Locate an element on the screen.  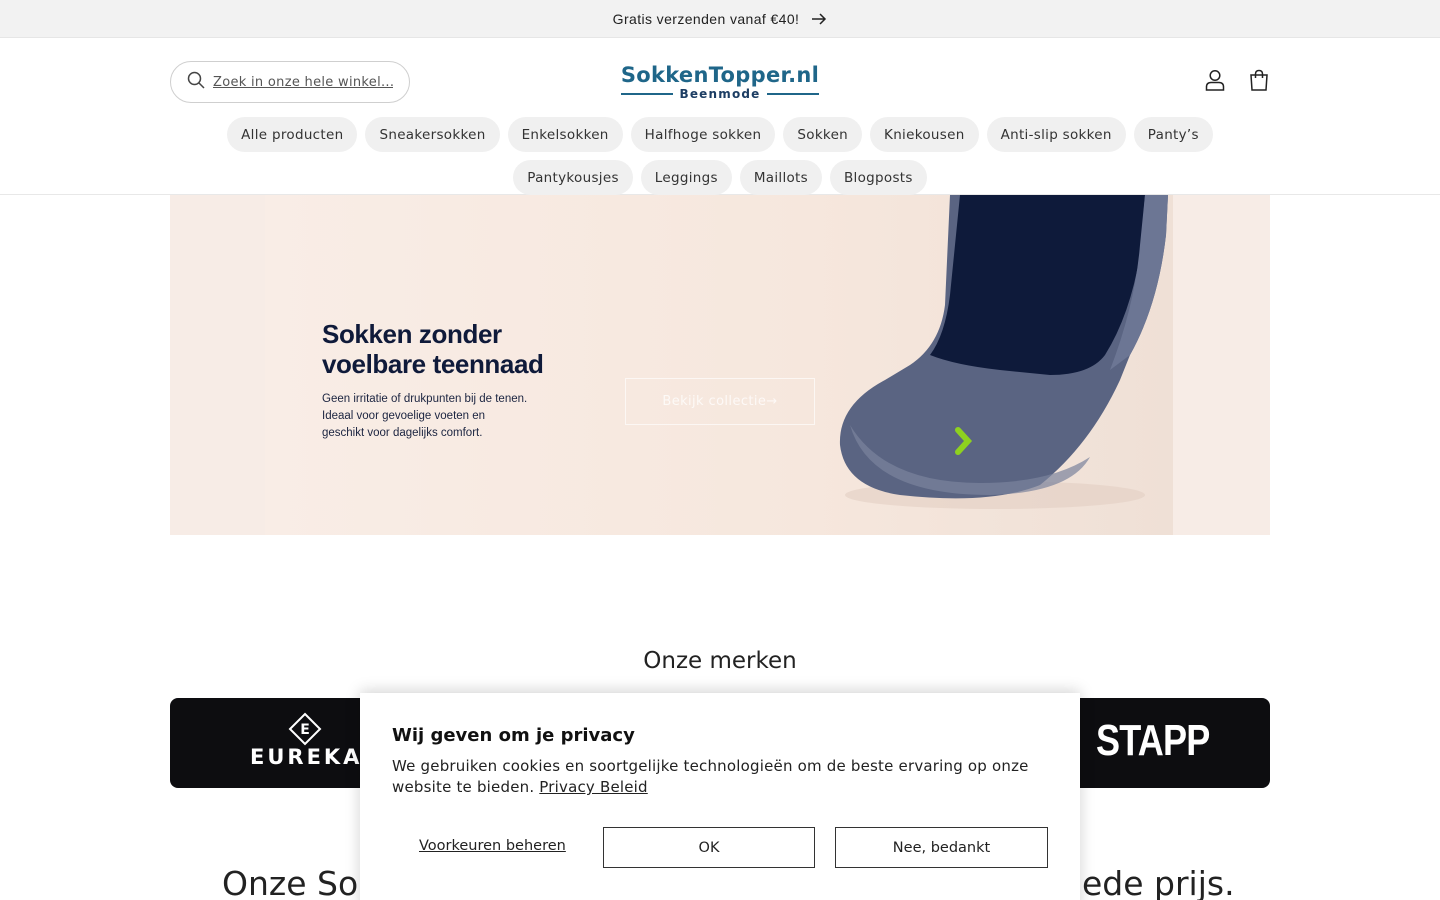
cookie-decline-button: Nee, bedankt is located at coordinates (941, 847).